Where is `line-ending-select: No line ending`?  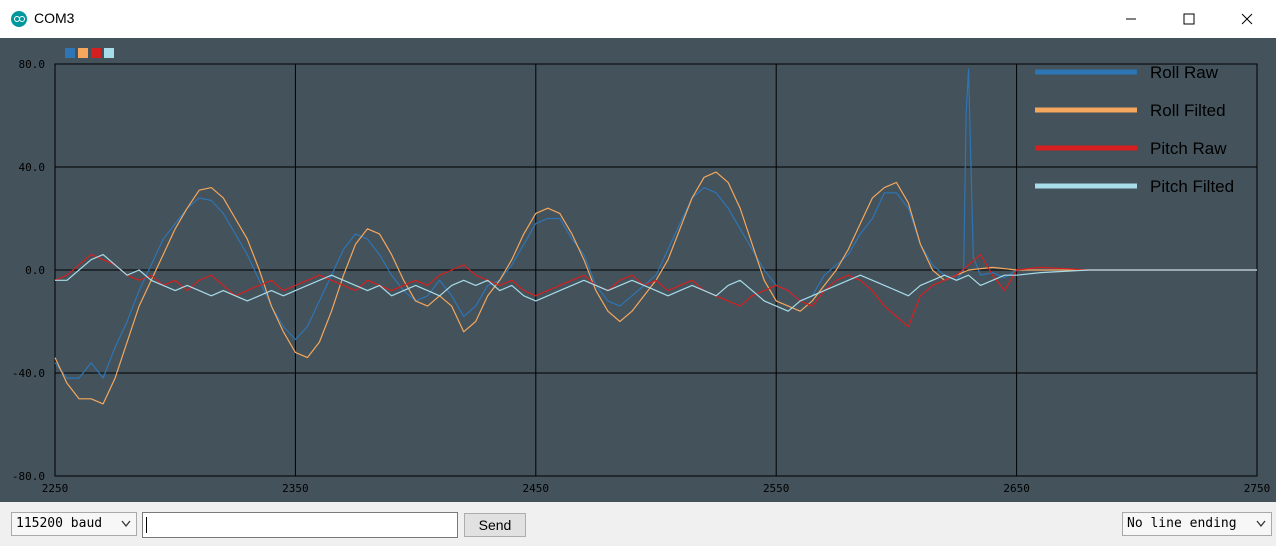
line-ending-select: No line ending is located at coordinates (1197, 524).